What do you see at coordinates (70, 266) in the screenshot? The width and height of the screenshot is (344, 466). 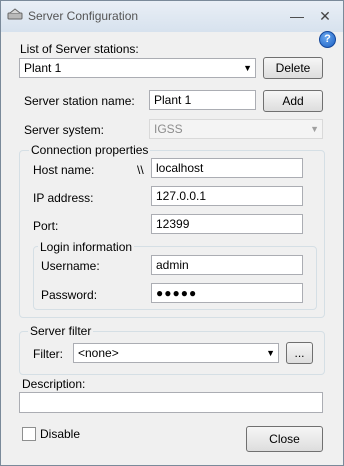 I see `username-label: Username:` at bounding box center [70, 266].